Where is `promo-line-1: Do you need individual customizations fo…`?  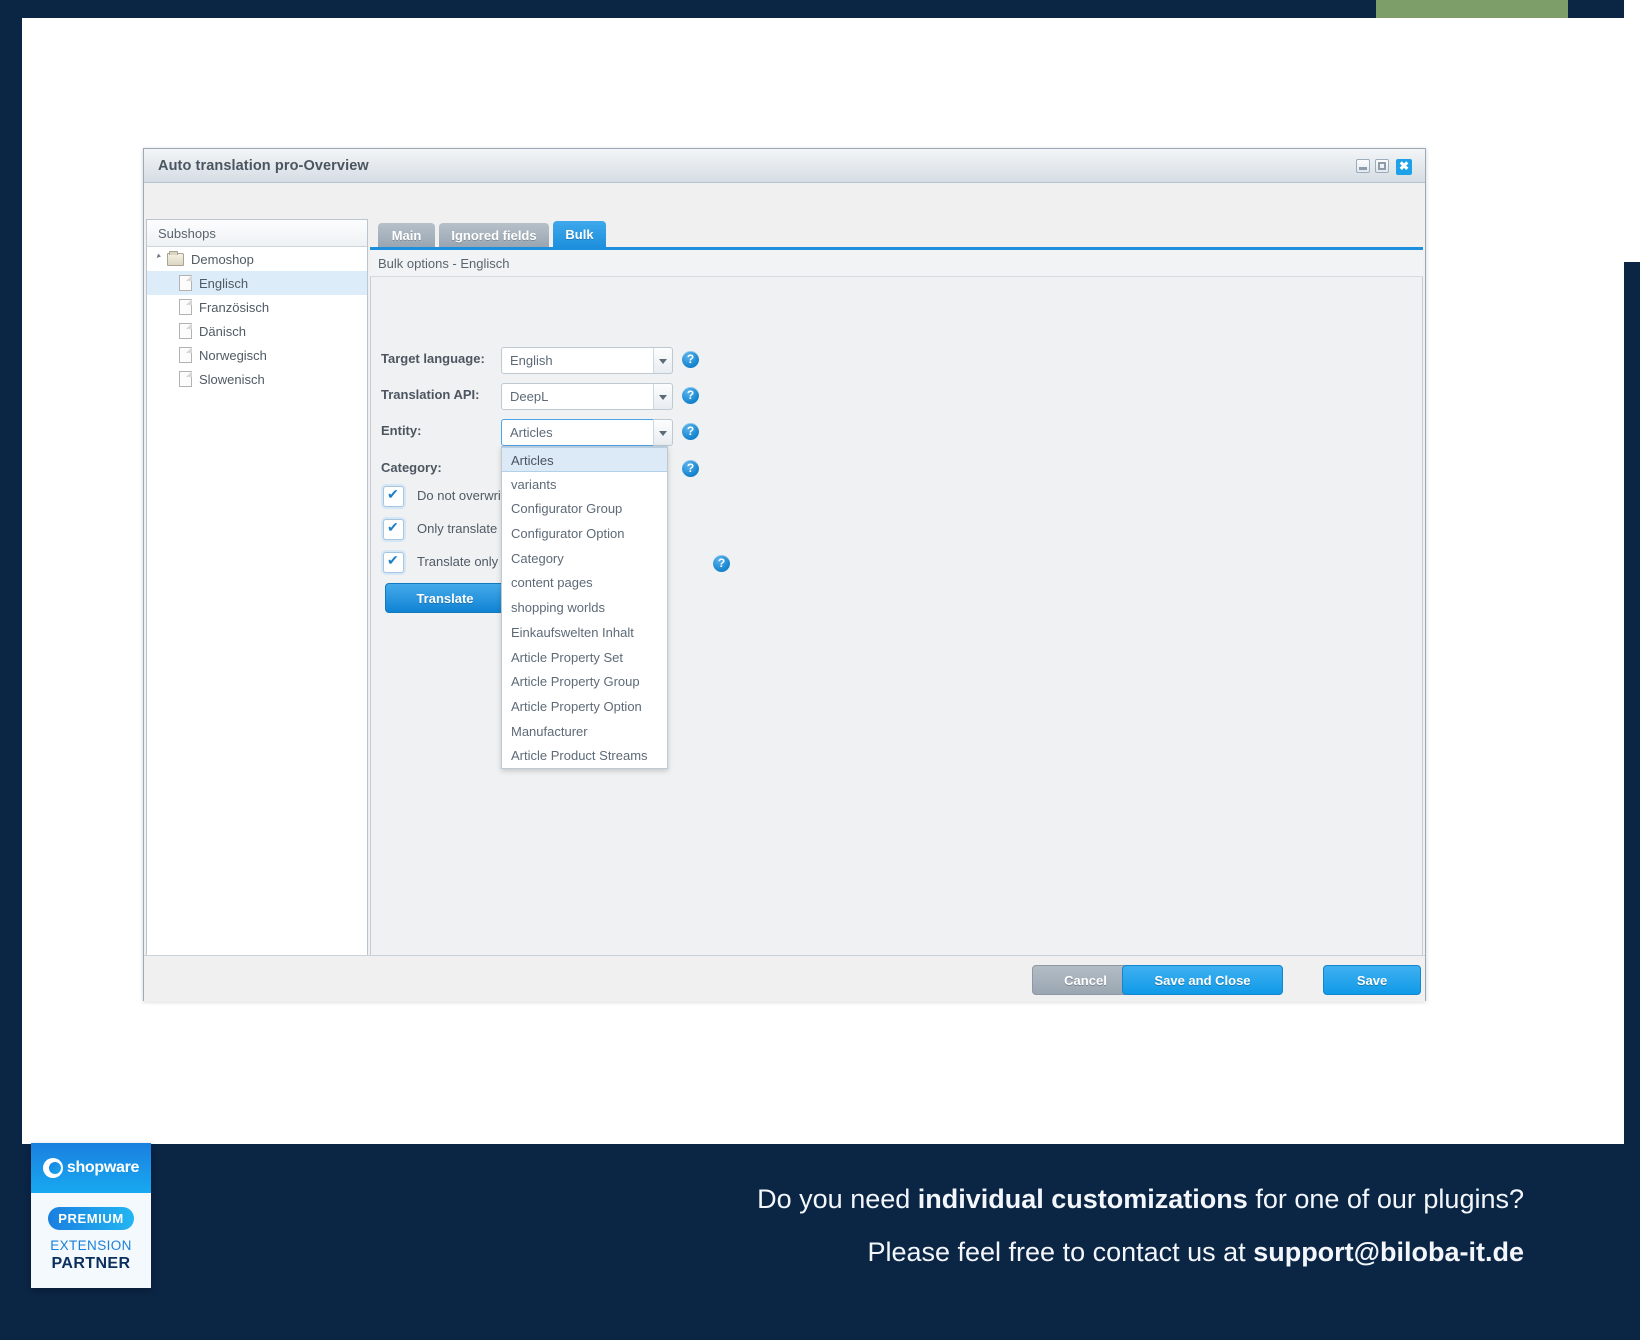
promo-line-1: Do you need individual customizations fo… is located at coordinates (1140, 1199).